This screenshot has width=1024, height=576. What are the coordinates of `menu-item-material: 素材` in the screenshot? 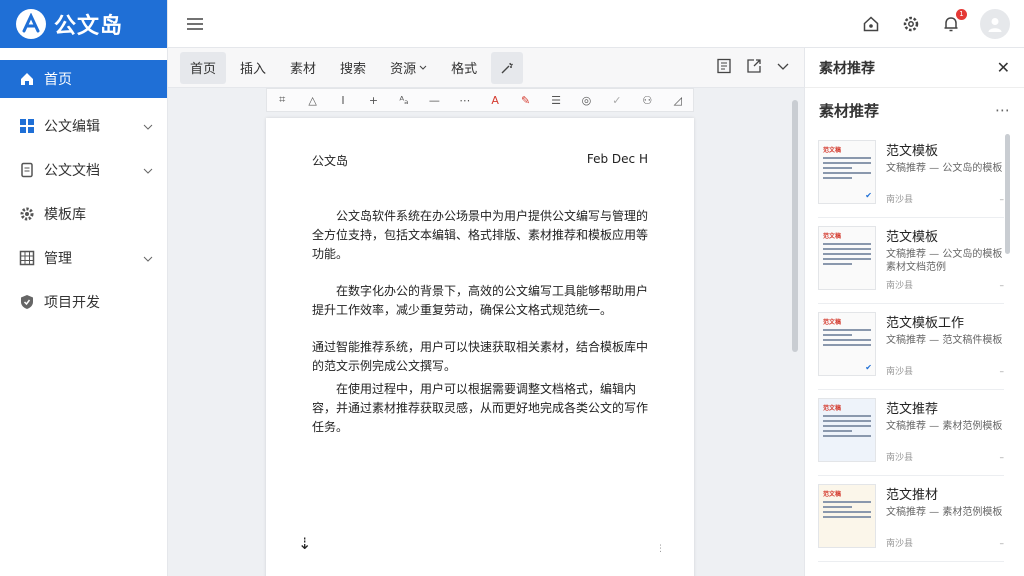 It's located at (303, 68).